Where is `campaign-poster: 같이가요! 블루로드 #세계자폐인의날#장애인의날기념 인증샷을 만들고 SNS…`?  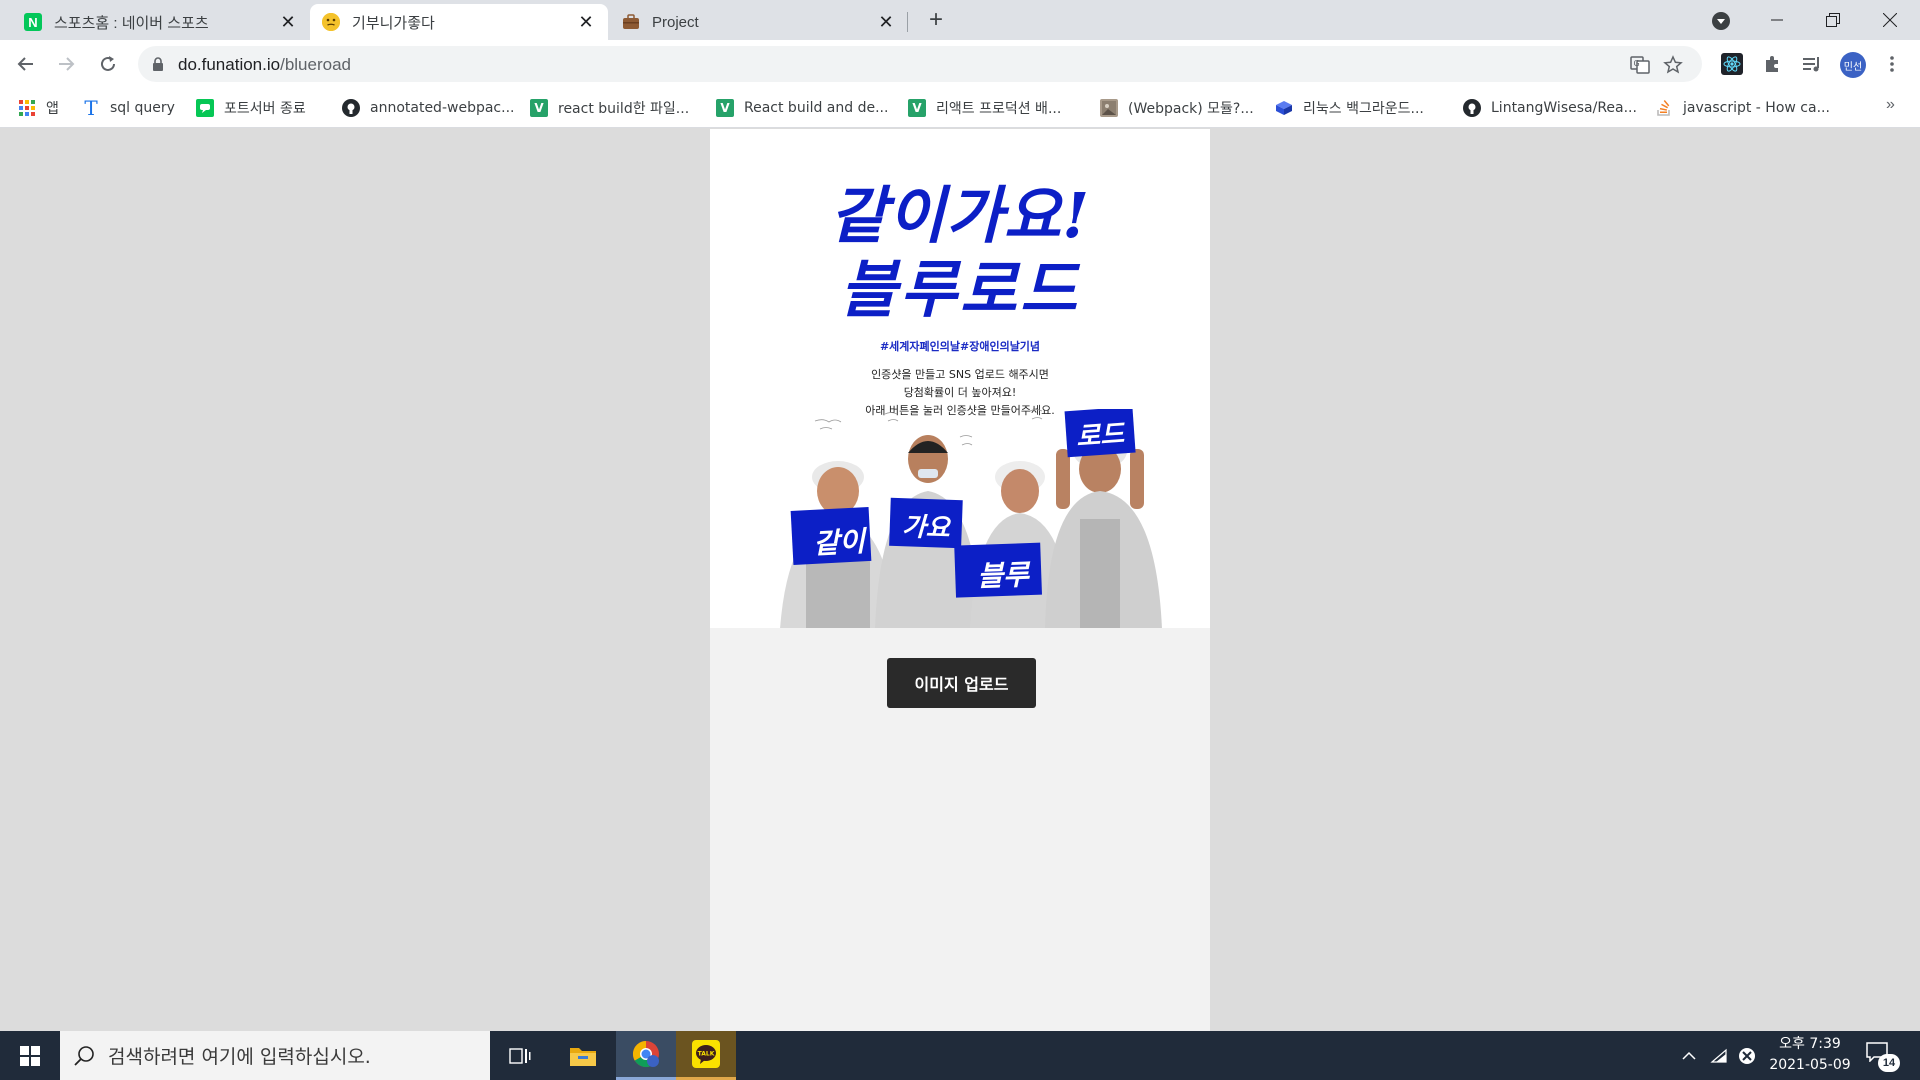
campaign-poster: 같이가요! 블루로드 #세계자폐인의날#장애인의날기념 인증샷을 만들고 SNS… is located at coordinates (960, 378).